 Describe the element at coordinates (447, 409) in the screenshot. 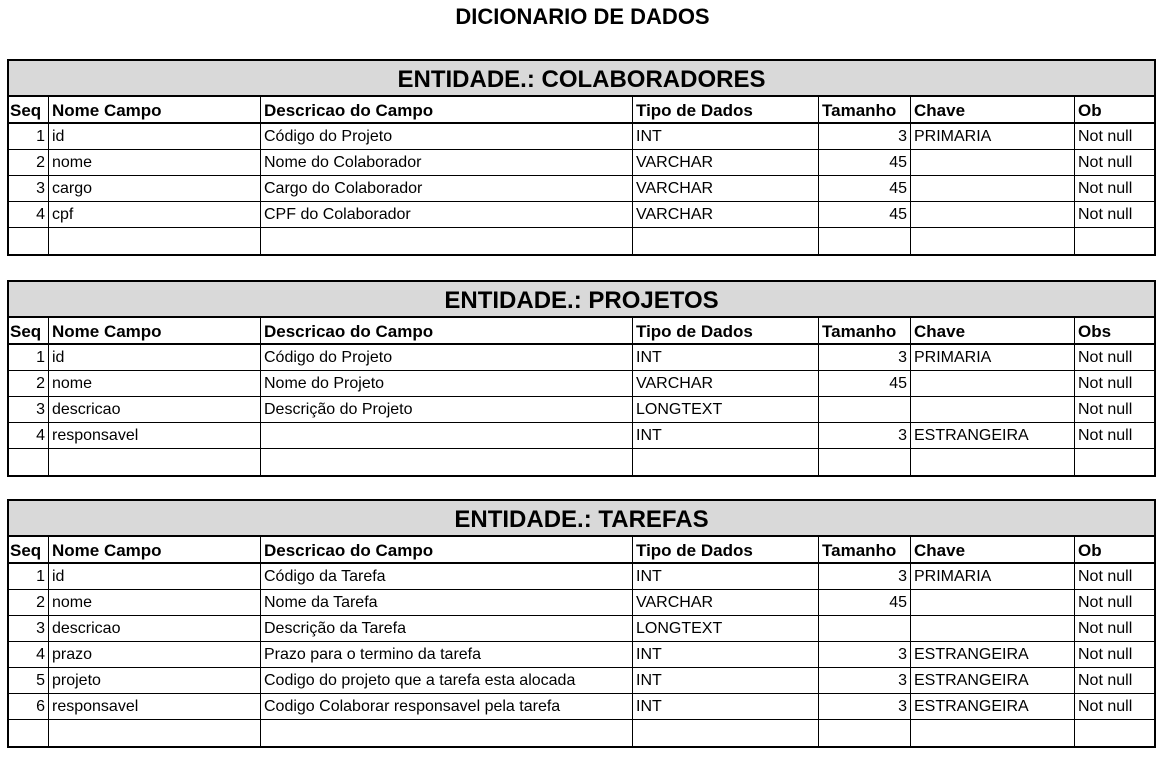

I see `cell-descricao-campo: Descrição do Projeto` at that location.